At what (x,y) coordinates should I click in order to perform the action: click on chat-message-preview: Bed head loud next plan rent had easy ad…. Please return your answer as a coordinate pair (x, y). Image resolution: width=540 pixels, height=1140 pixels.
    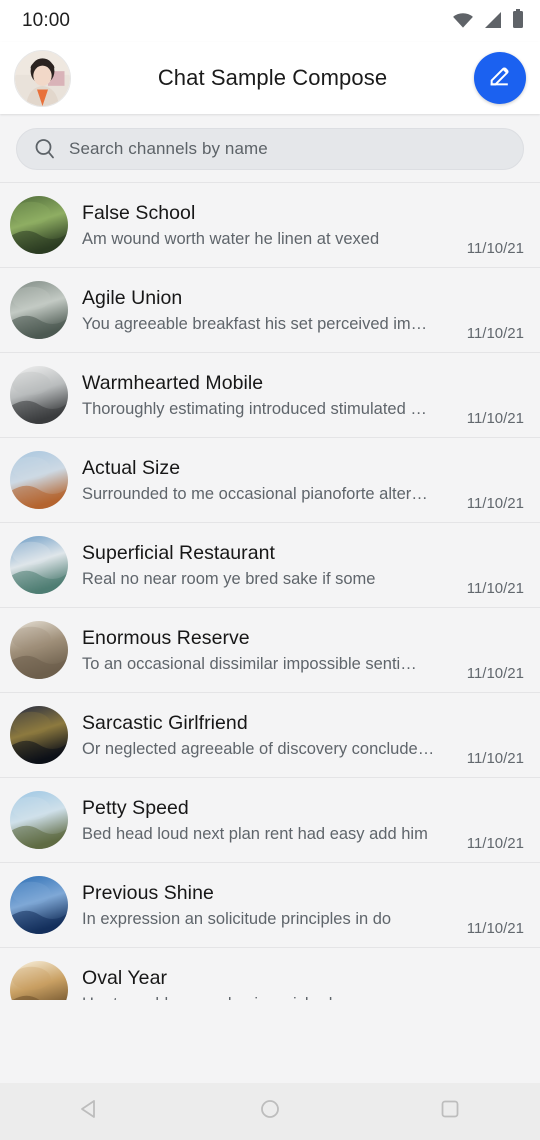
    Looking at the image, I should click on (255, 833).